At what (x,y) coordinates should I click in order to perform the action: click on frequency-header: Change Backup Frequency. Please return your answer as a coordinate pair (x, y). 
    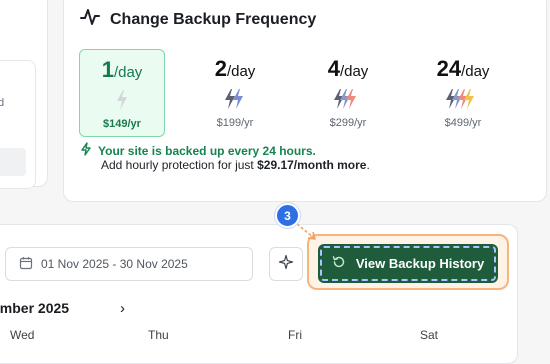
    Looking at the image, I should click on (198, 19).